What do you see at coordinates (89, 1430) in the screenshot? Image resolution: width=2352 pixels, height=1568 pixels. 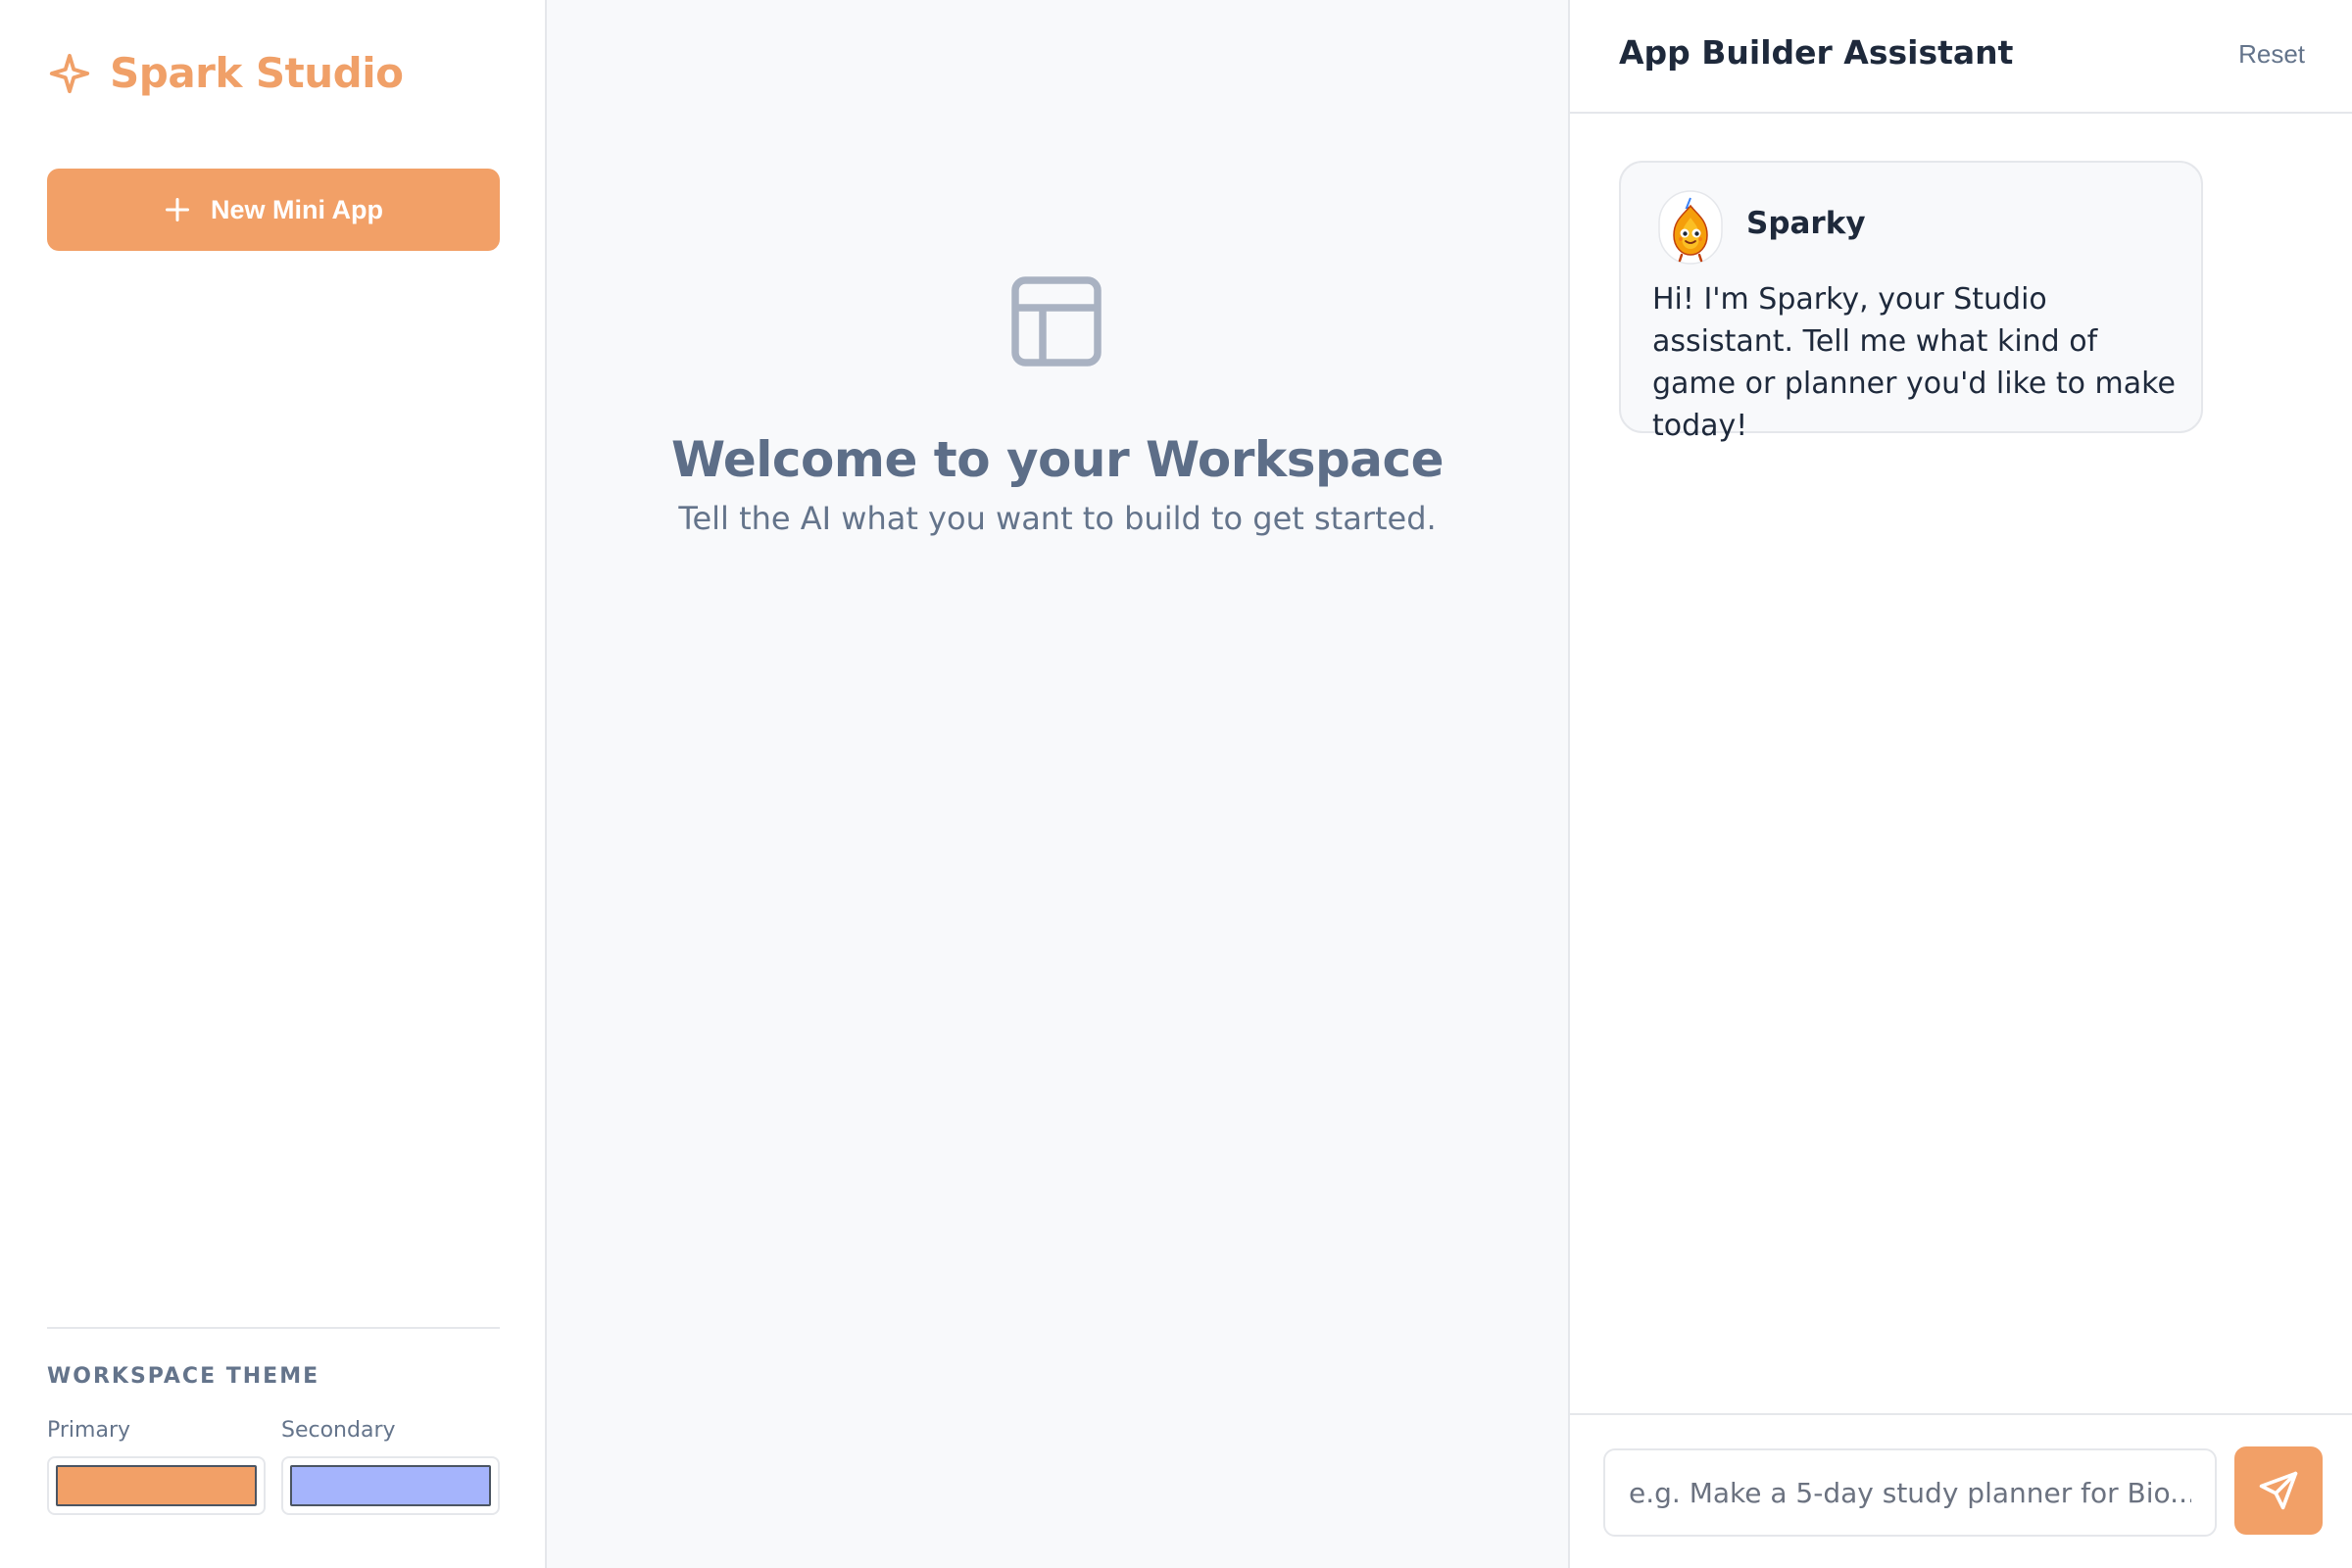 I see `primary-color-label: Primary` at bounding box center [89, 1430].